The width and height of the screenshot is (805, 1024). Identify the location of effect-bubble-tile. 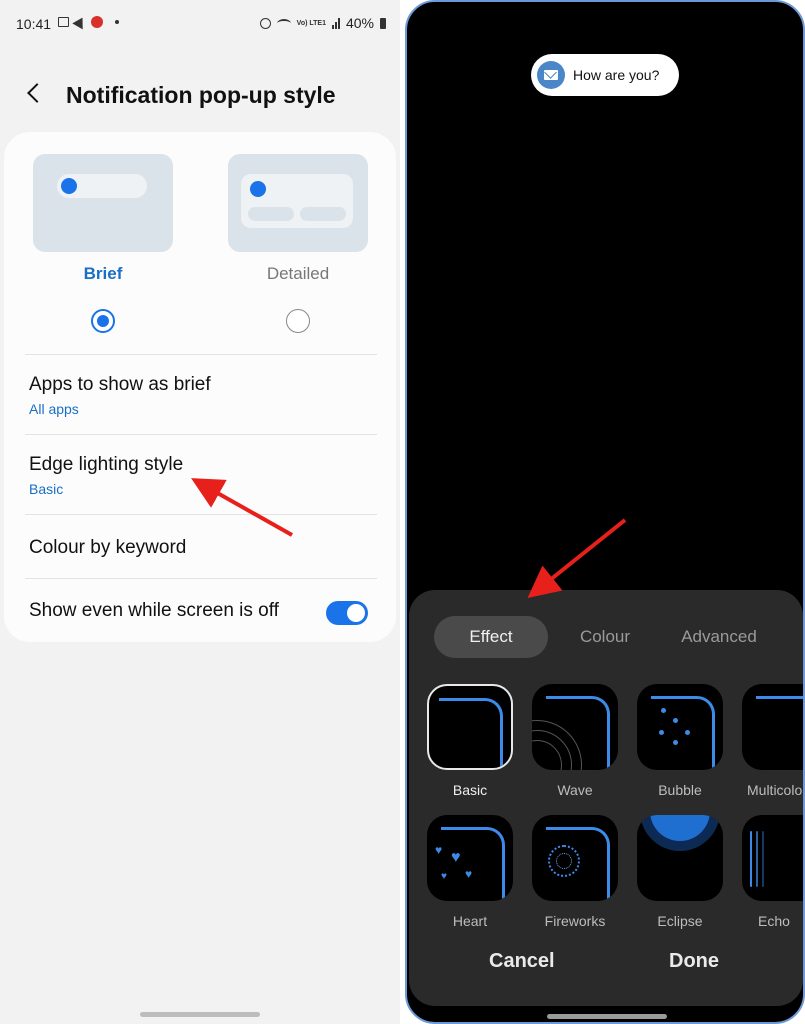
(680, 727).